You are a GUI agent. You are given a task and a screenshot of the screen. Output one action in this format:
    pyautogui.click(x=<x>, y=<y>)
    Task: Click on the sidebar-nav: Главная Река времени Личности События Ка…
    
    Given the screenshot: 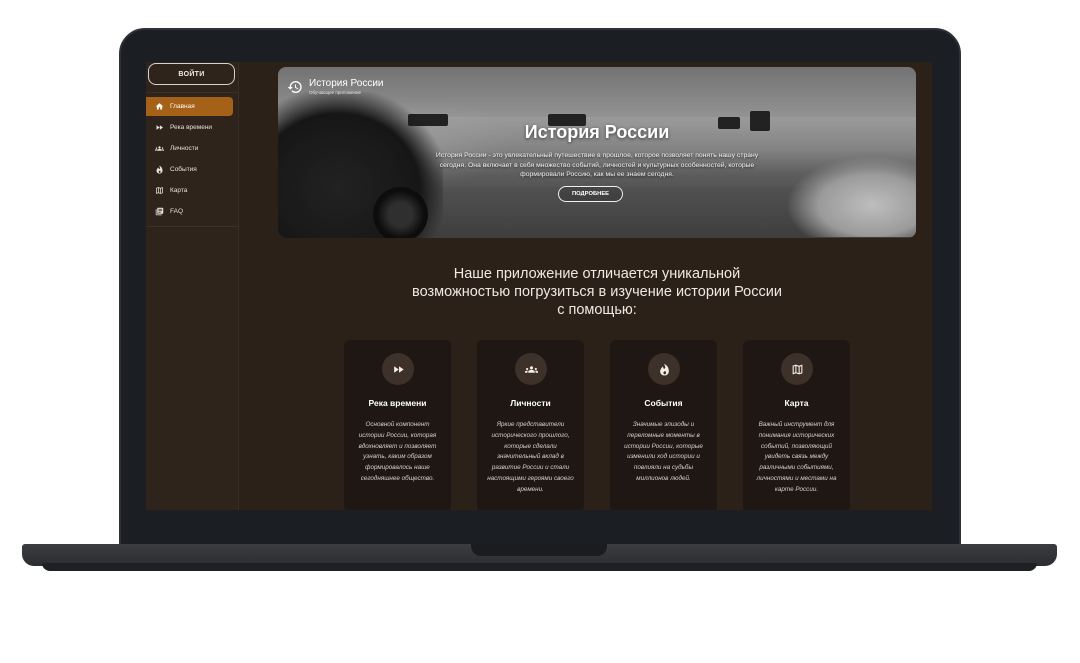 What is the action you would take?
    pyautogui.click(x=192, y=160)
    